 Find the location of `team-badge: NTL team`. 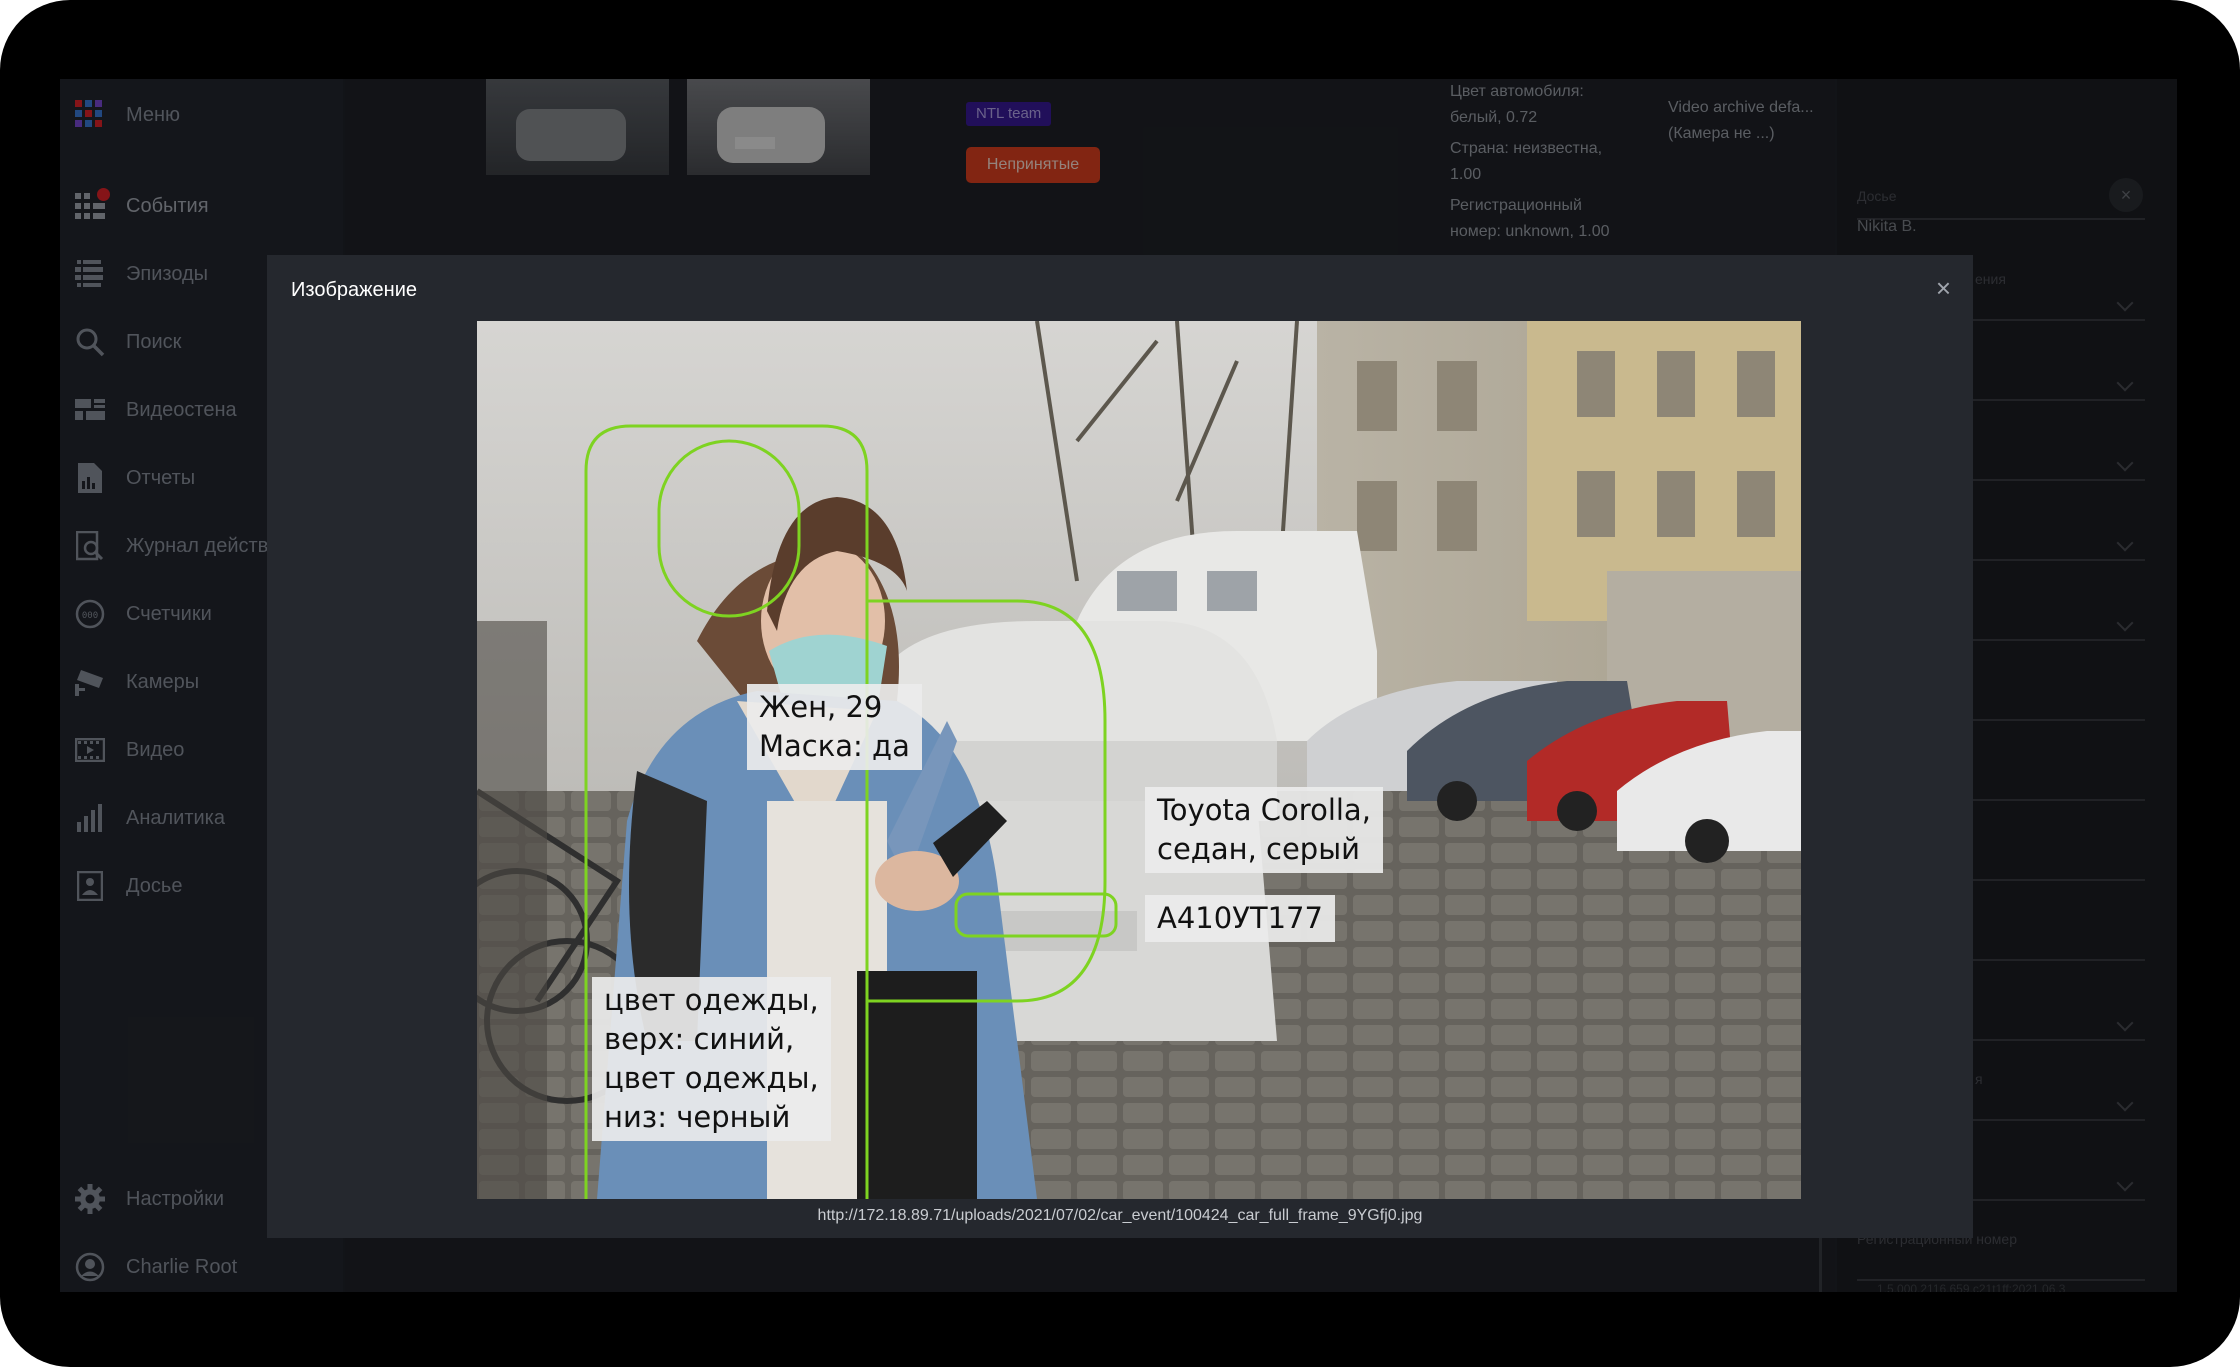

team-badge: NTL team is located at coordinates (1009, 114).